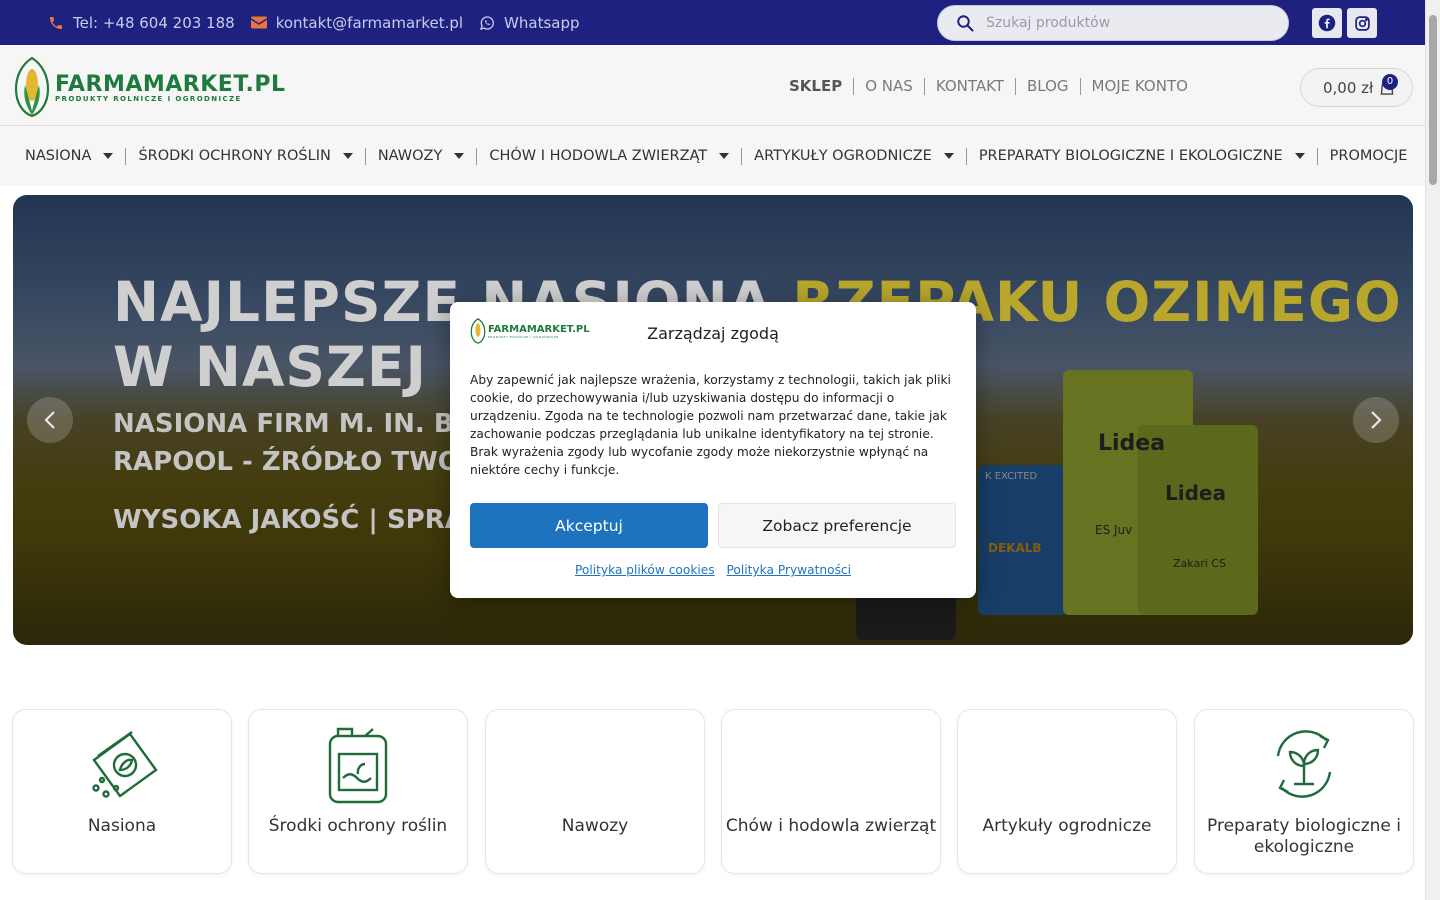 This screenshot has width=1440, height=900. I want to click on view-preferences-button: Zobacz preferencje, so click(837, 525).